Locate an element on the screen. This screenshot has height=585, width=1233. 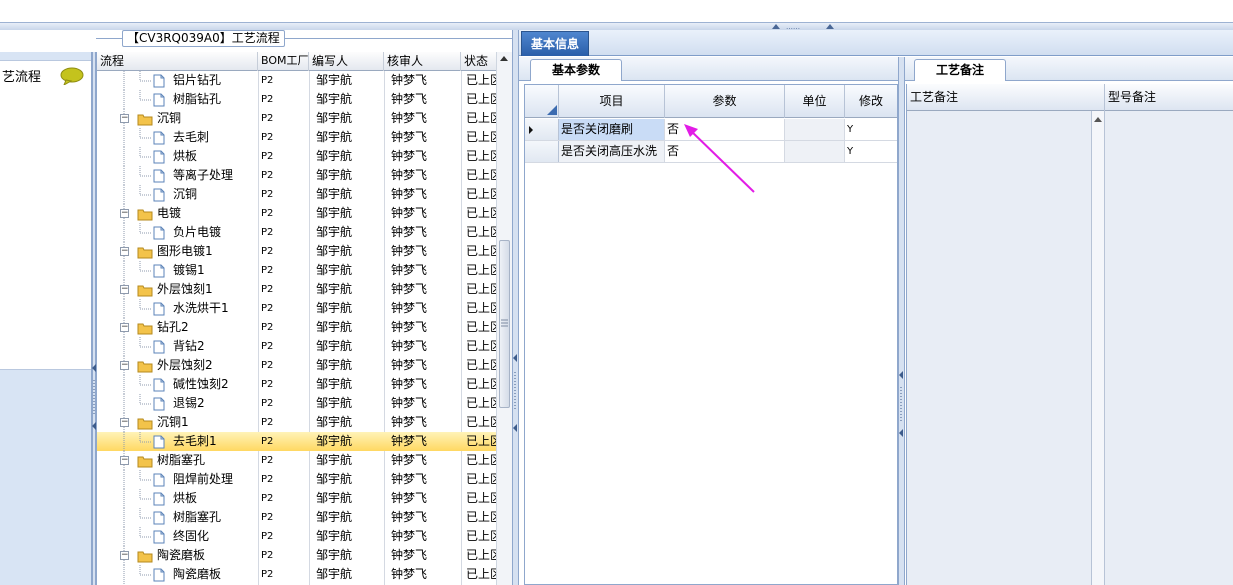
tree-node-label: 碱性蚀刻2 is located at coordinates (215, 384).